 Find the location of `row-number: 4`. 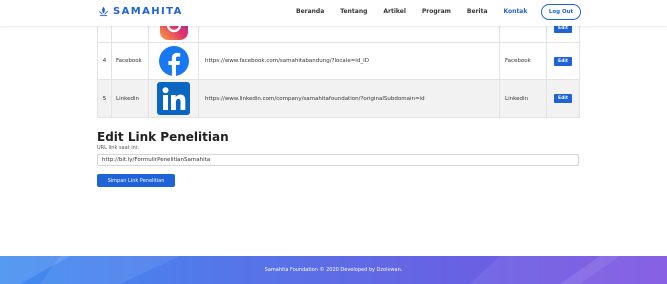

row-number: 4 is located at coordinates (104, 61).